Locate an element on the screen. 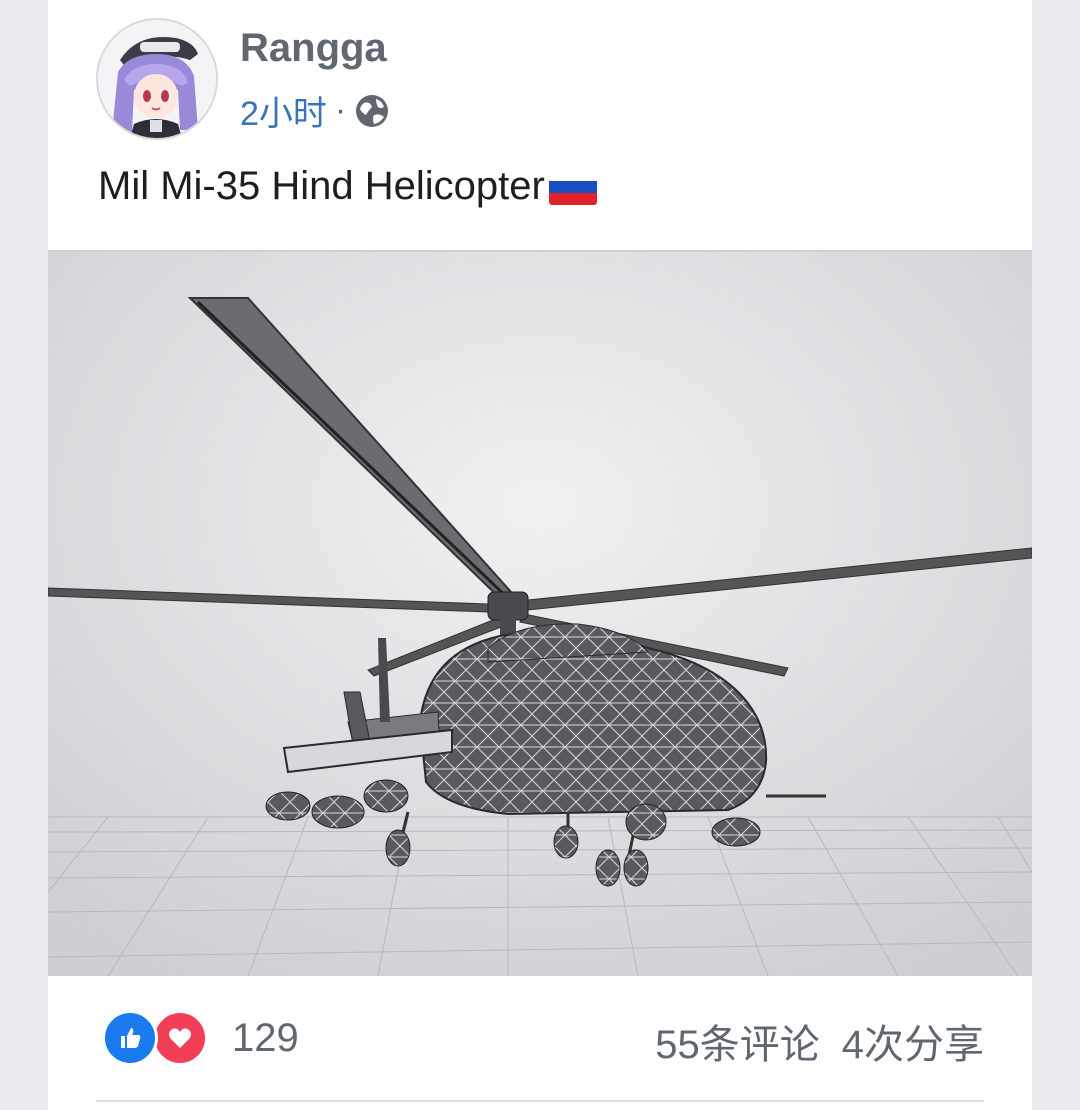  footer-divider is located at coordinates (540, 1101).